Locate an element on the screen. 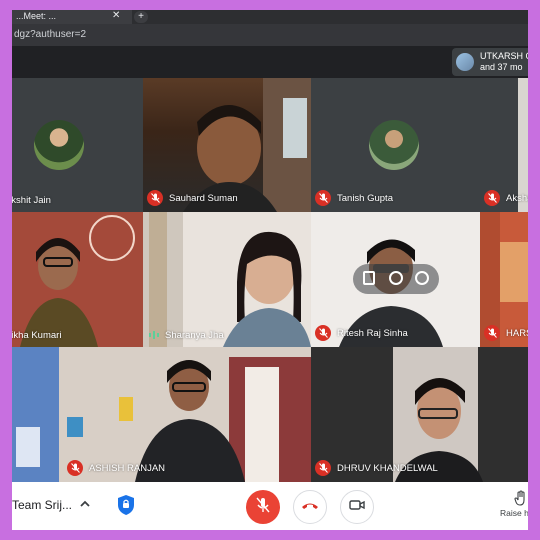  tile-nameplate: Tanish Gupta is located at coordinates (354, 198).